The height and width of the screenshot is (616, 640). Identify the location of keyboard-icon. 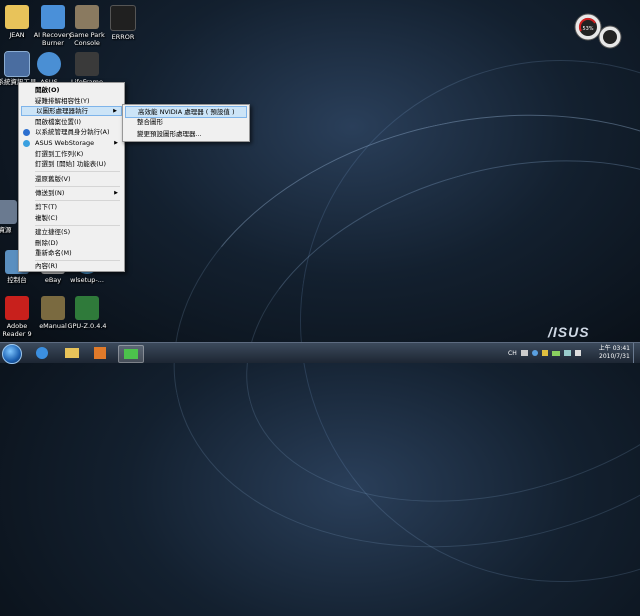
(524, 353).